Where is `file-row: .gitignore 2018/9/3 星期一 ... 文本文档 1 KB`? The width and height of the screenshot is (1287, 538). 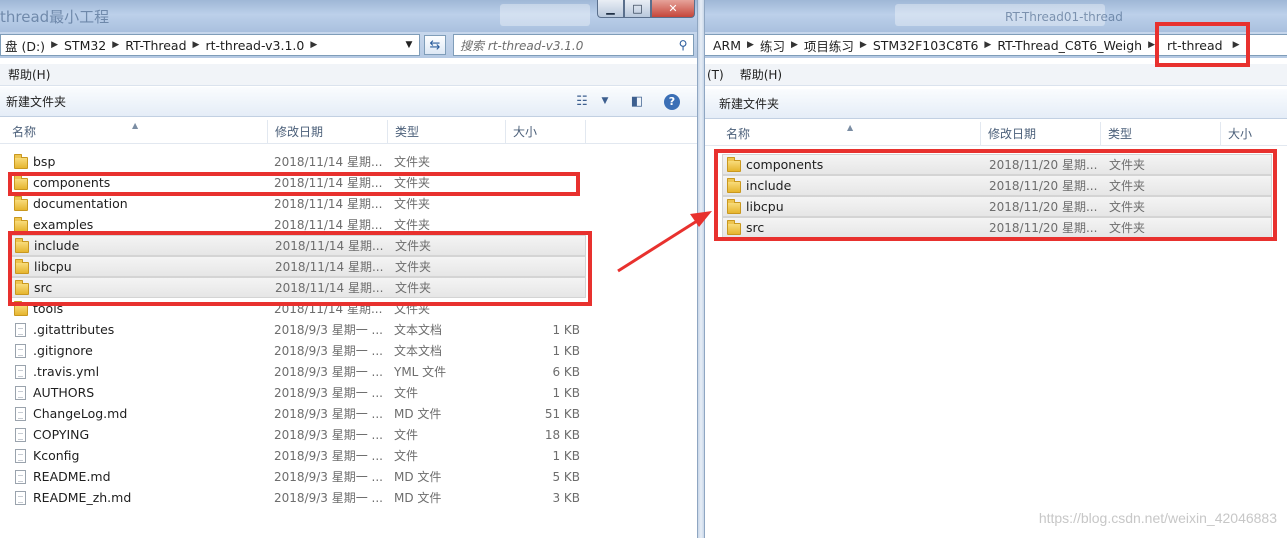
file-row: .gitignore 2018/9/3 星期一 ... 文本文档 1 KB is located at coordinates (298, 350).